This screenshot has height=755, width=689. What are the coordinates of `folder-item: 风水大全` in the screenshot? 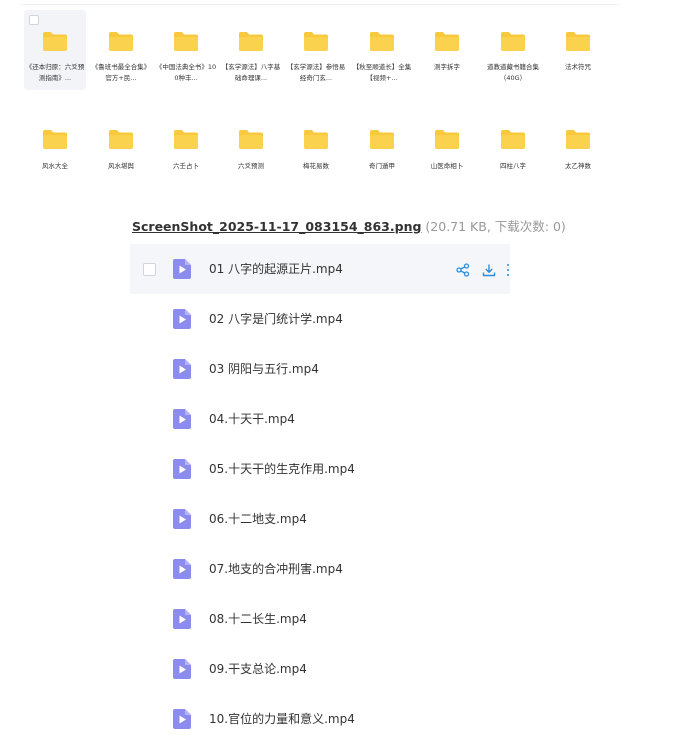 It's located at (55, 148).